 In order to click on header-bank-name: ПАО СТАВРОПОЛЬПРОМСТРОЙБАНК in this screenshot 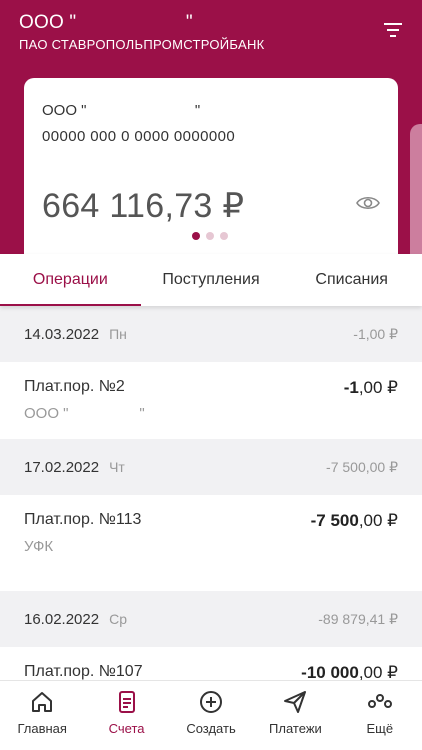, I will do `click(142, 44)`.